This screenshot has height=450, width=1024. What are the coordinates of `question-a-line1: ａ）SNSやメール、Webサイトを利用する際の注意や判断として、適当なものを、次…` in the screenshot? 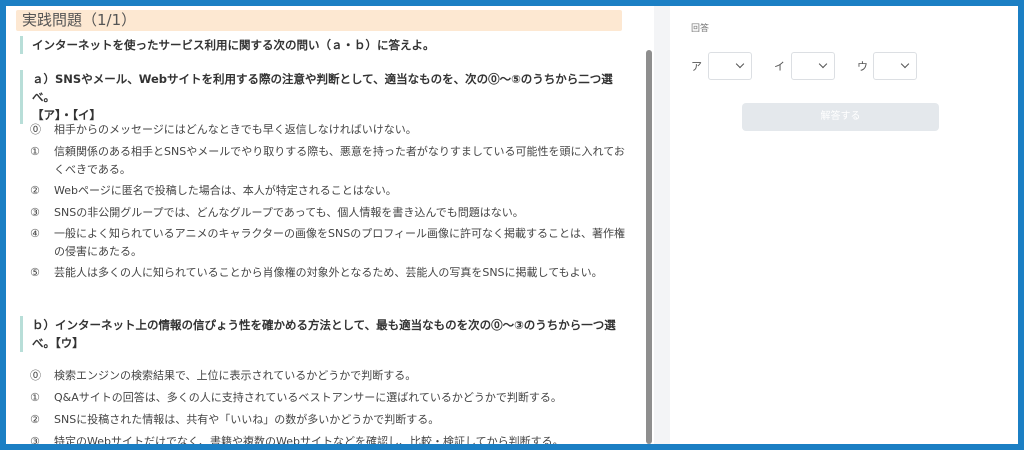 It's located at (322, 88).